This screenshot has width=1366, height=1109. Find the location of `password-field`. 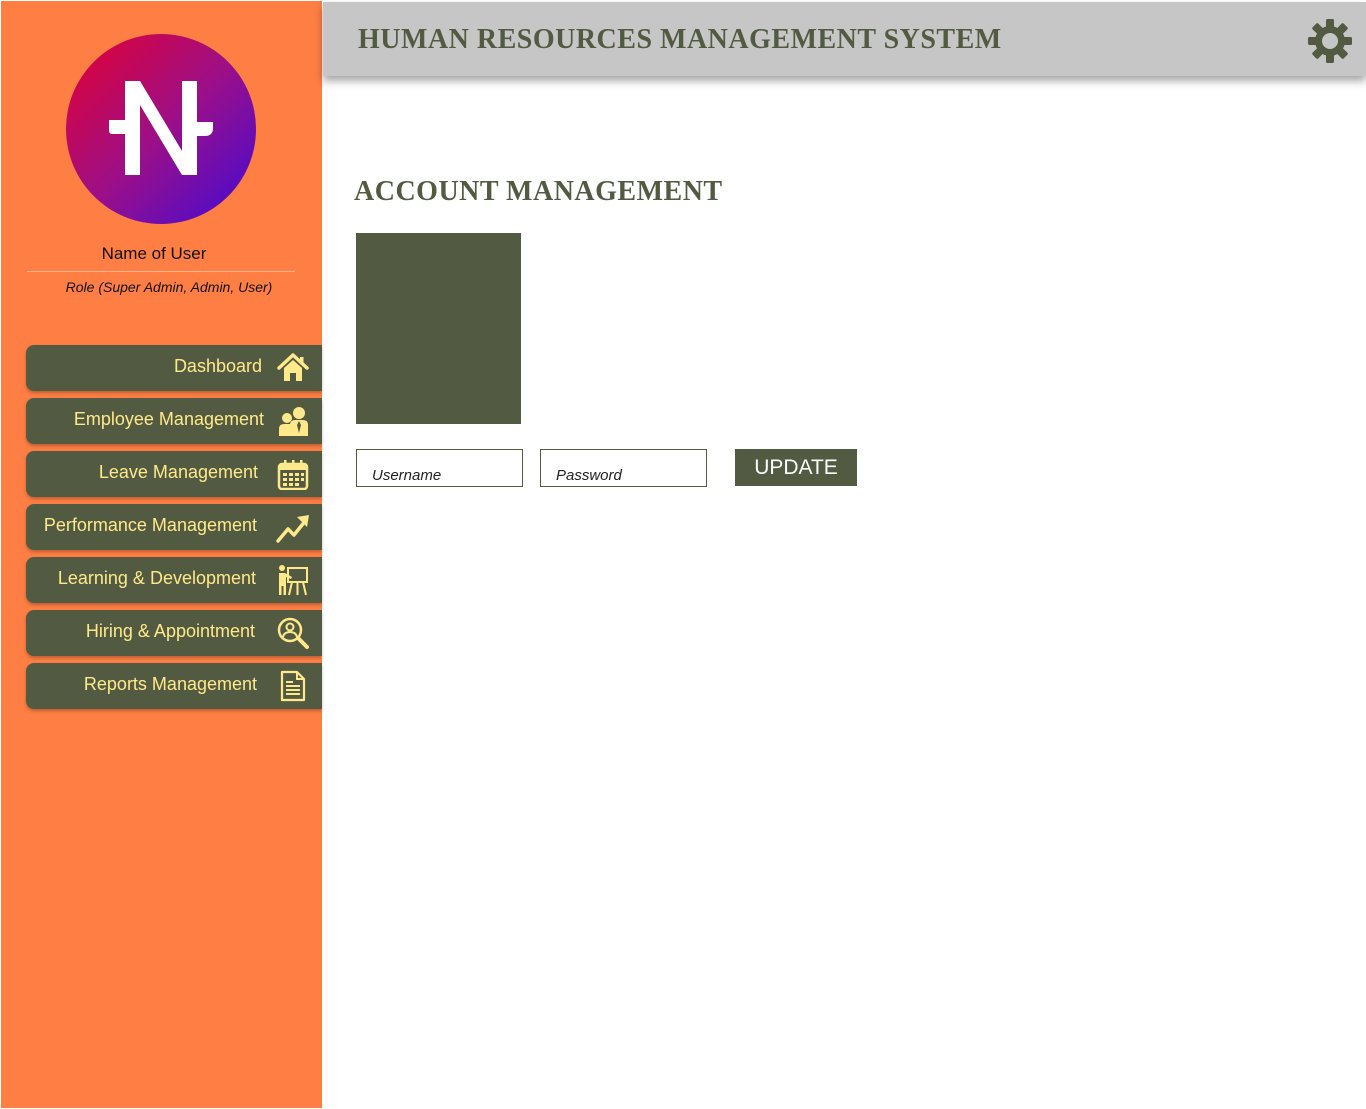

password-field is located at coordinates (623, 468).